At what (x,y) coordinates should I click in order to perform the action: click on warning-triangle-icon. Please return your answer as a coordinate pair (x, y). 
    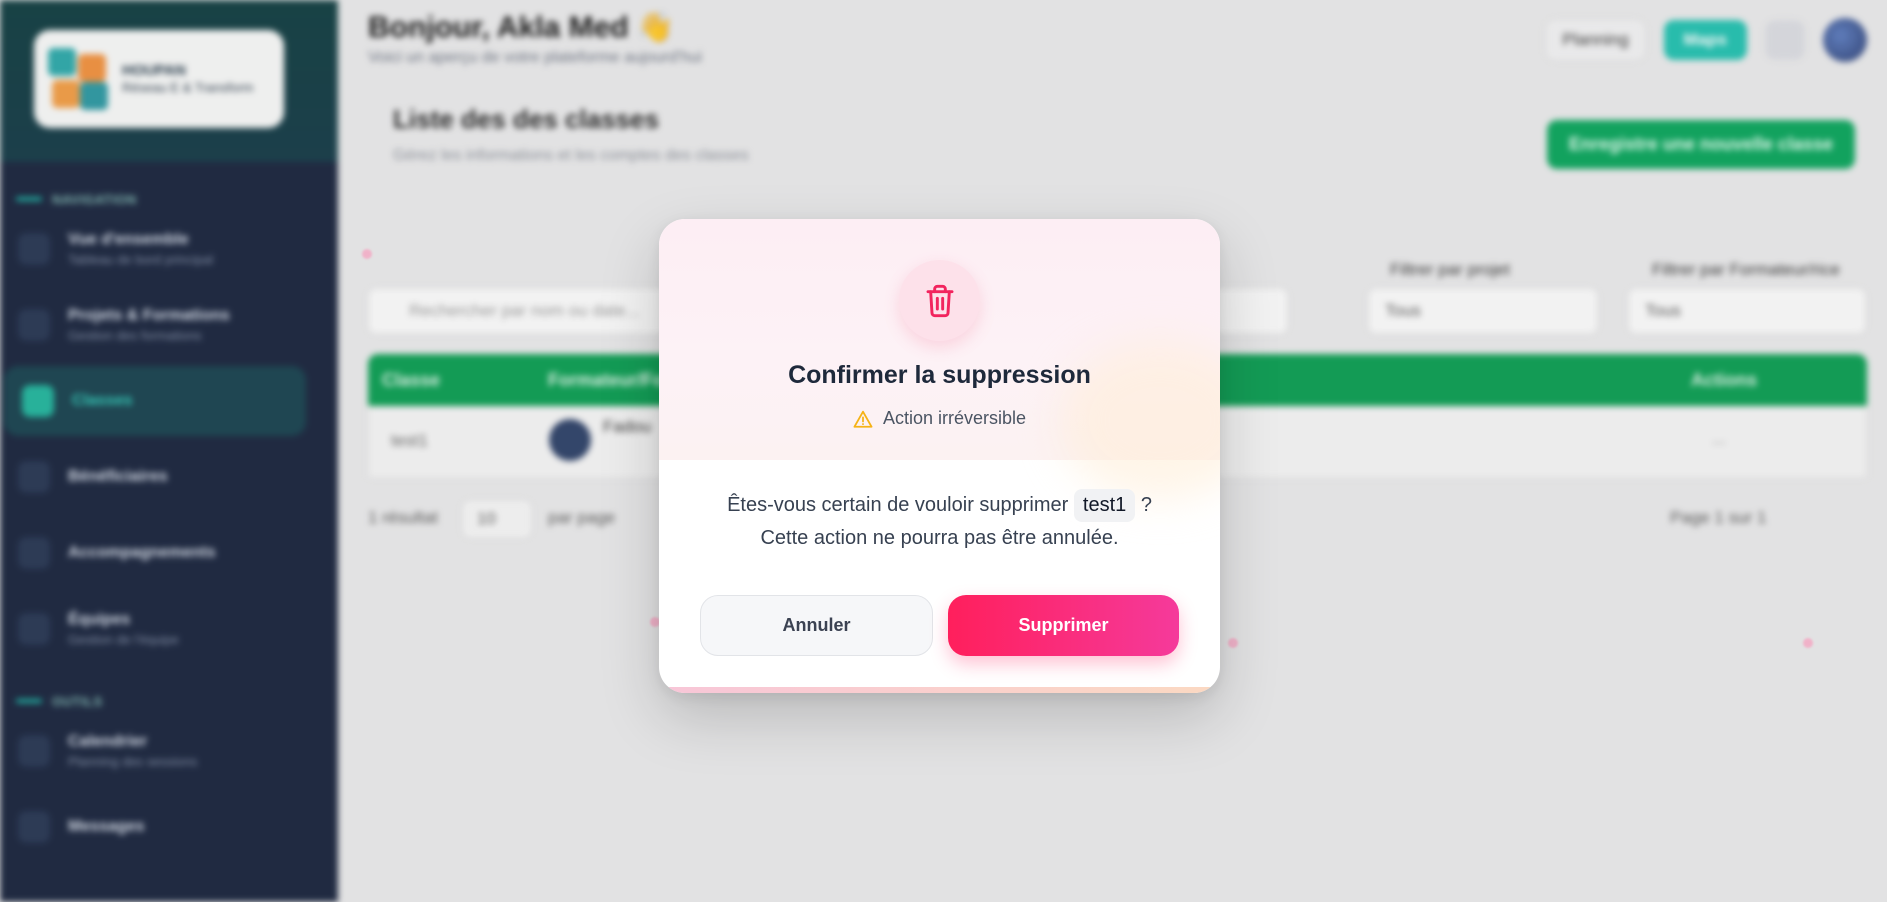
    Looking at the image, I should click on (863, 419).